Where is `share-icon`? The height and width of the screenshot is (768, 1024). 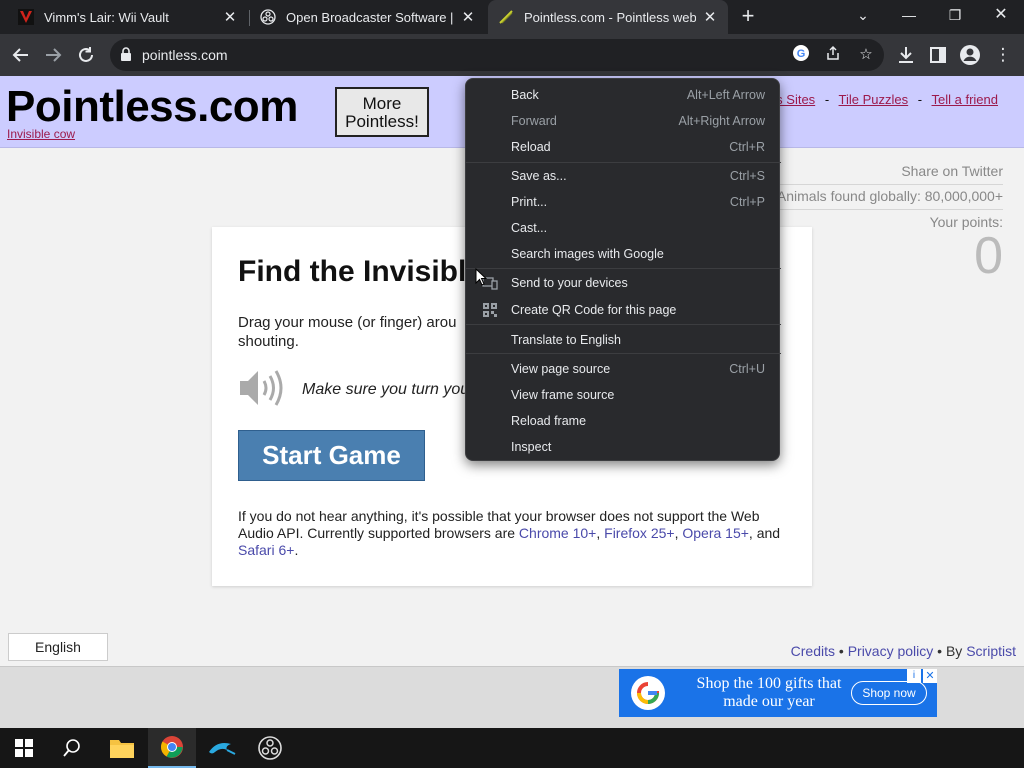 share-icon is located at coordinates (833, 55).